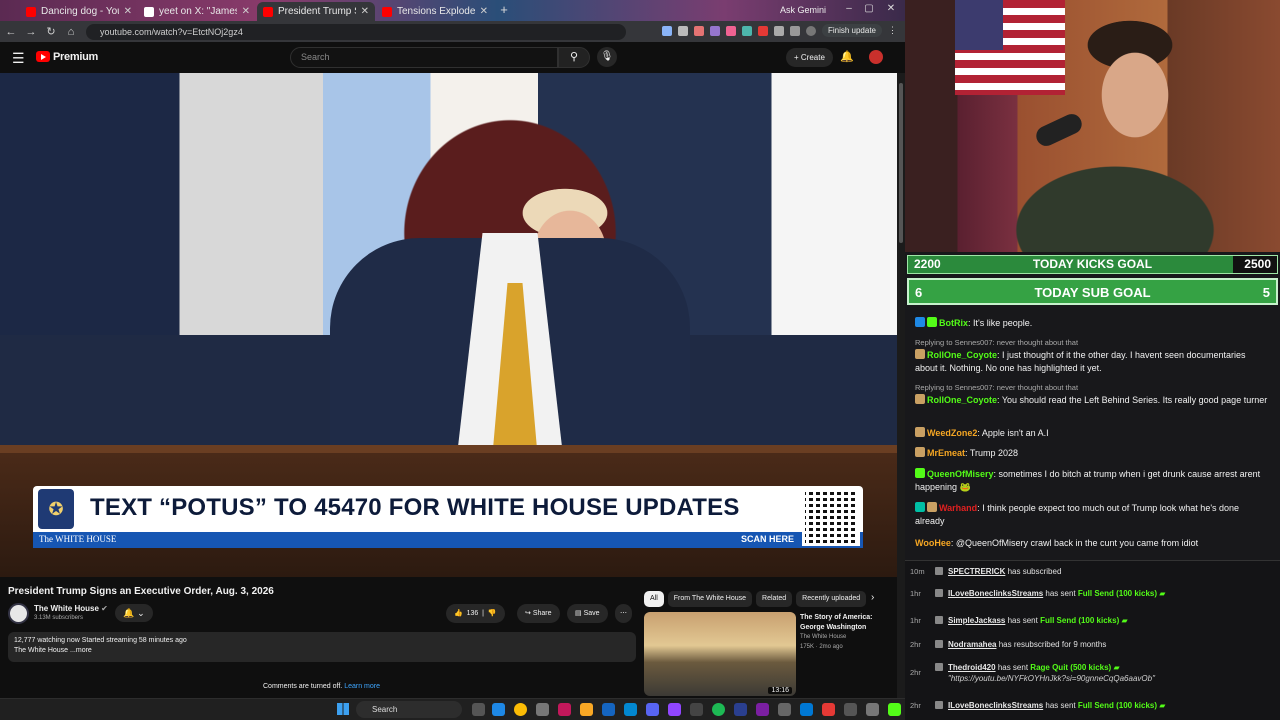  I want to click on learn-more-link: Learn more, so click(362, 686).